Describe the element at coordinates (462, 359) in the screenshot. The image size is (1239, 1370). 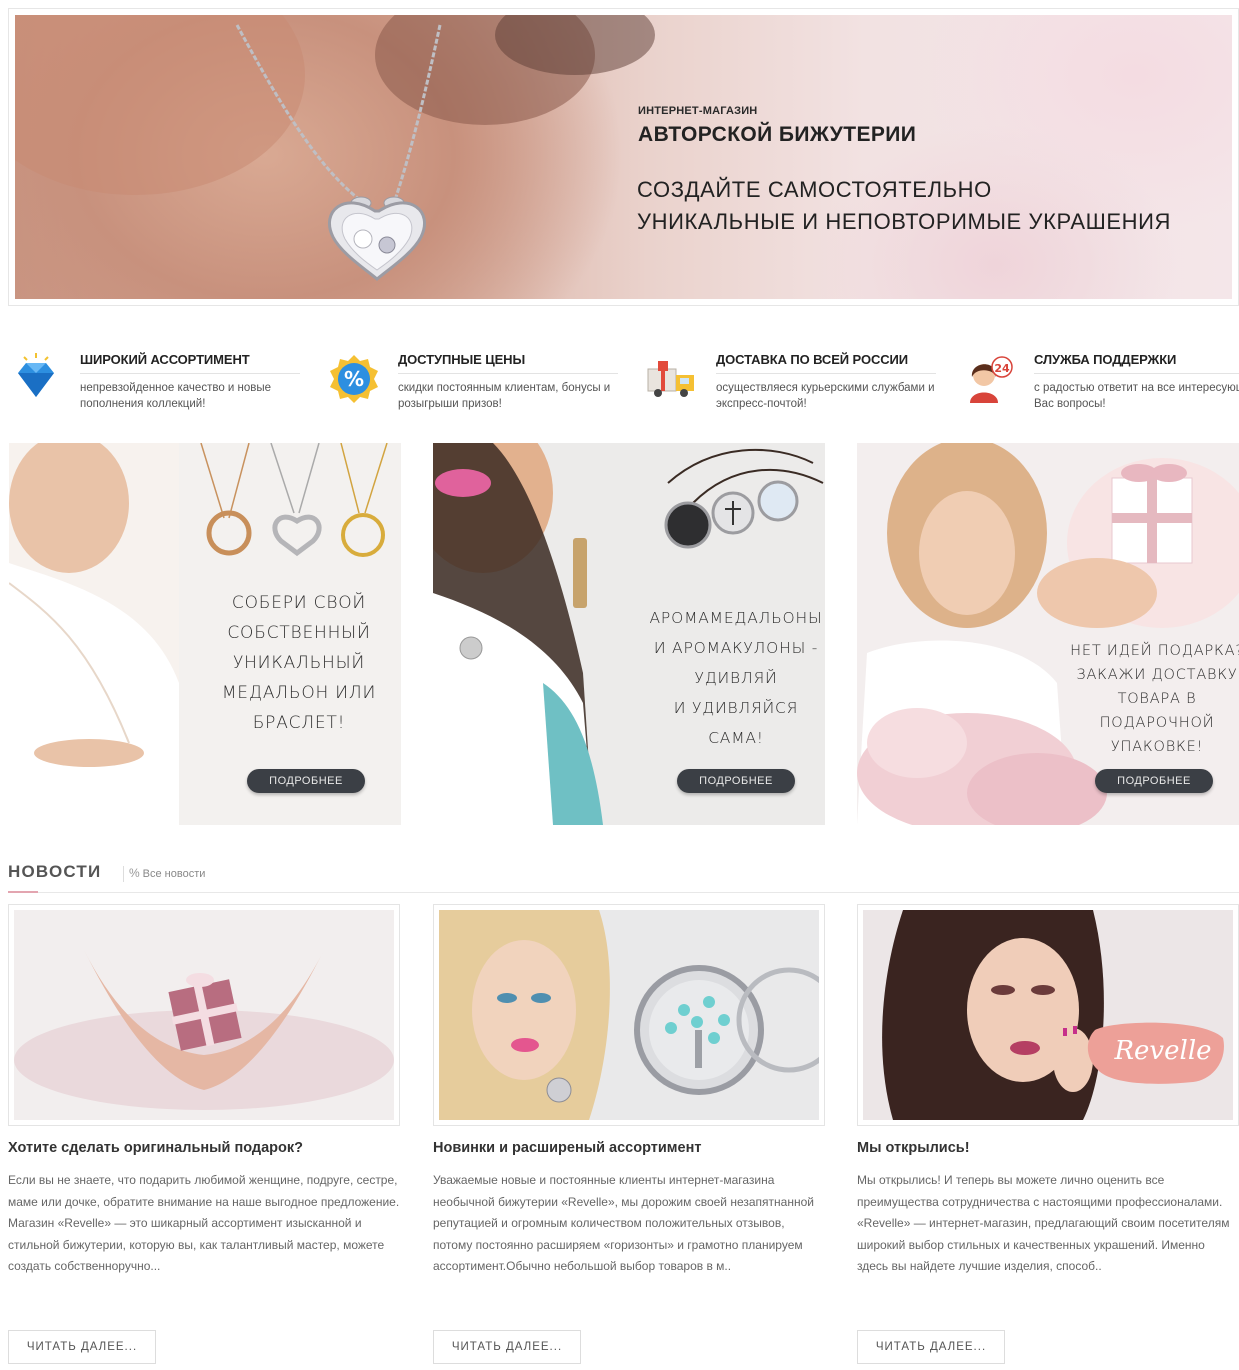
I see `feature-title: ДОСТУПНЫЕ ЦЕНЫ` at that location.